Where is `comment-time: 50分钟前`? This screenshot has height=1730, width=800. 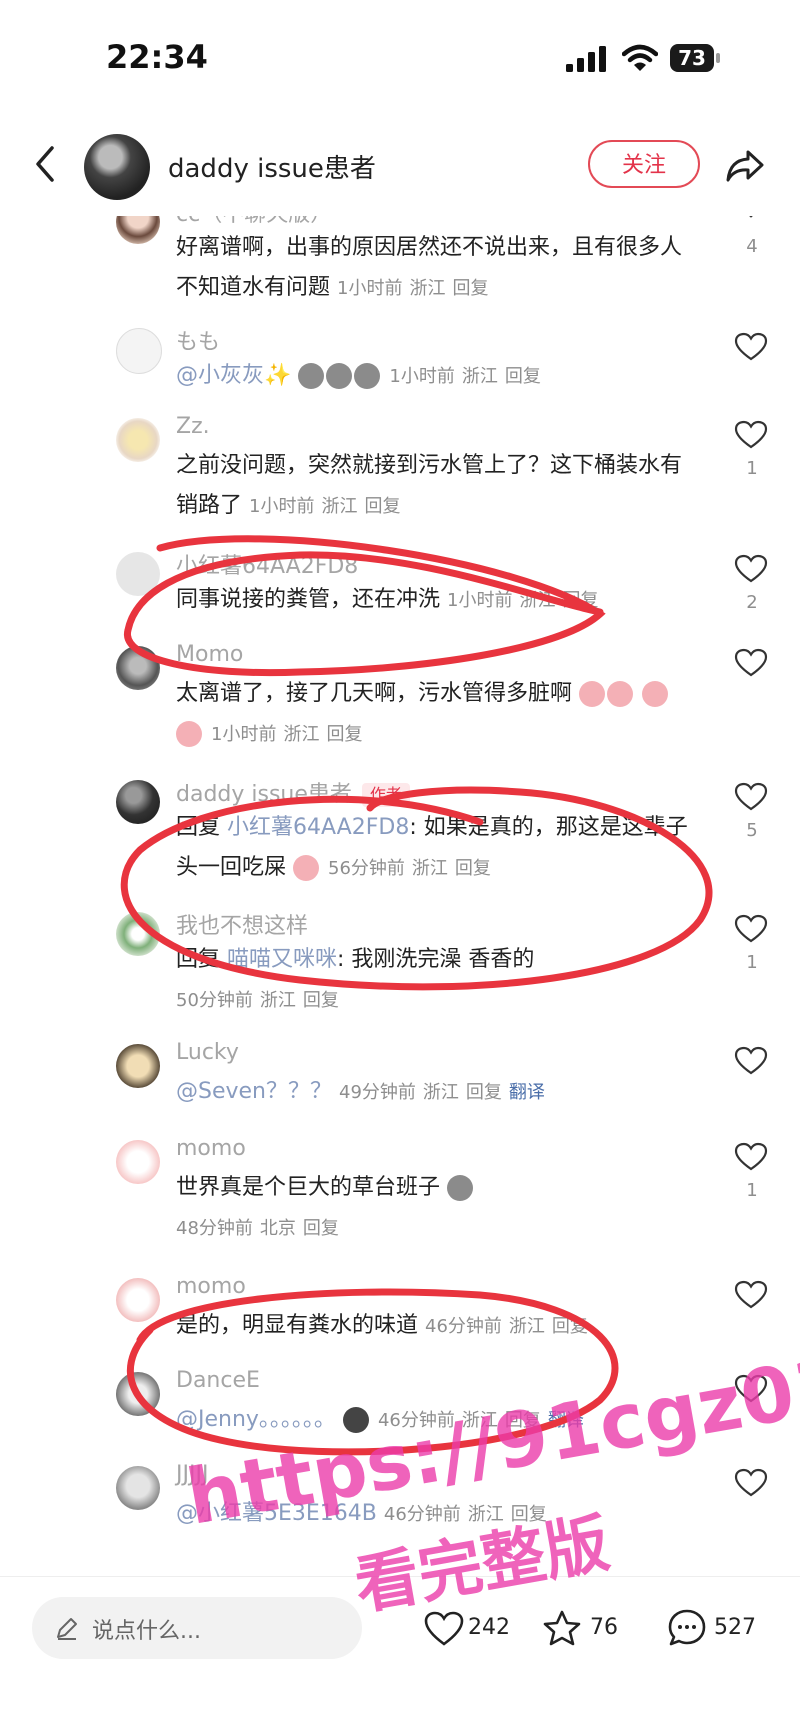 comment-time: 50分钟前 is located at coordinates (214, 1000).